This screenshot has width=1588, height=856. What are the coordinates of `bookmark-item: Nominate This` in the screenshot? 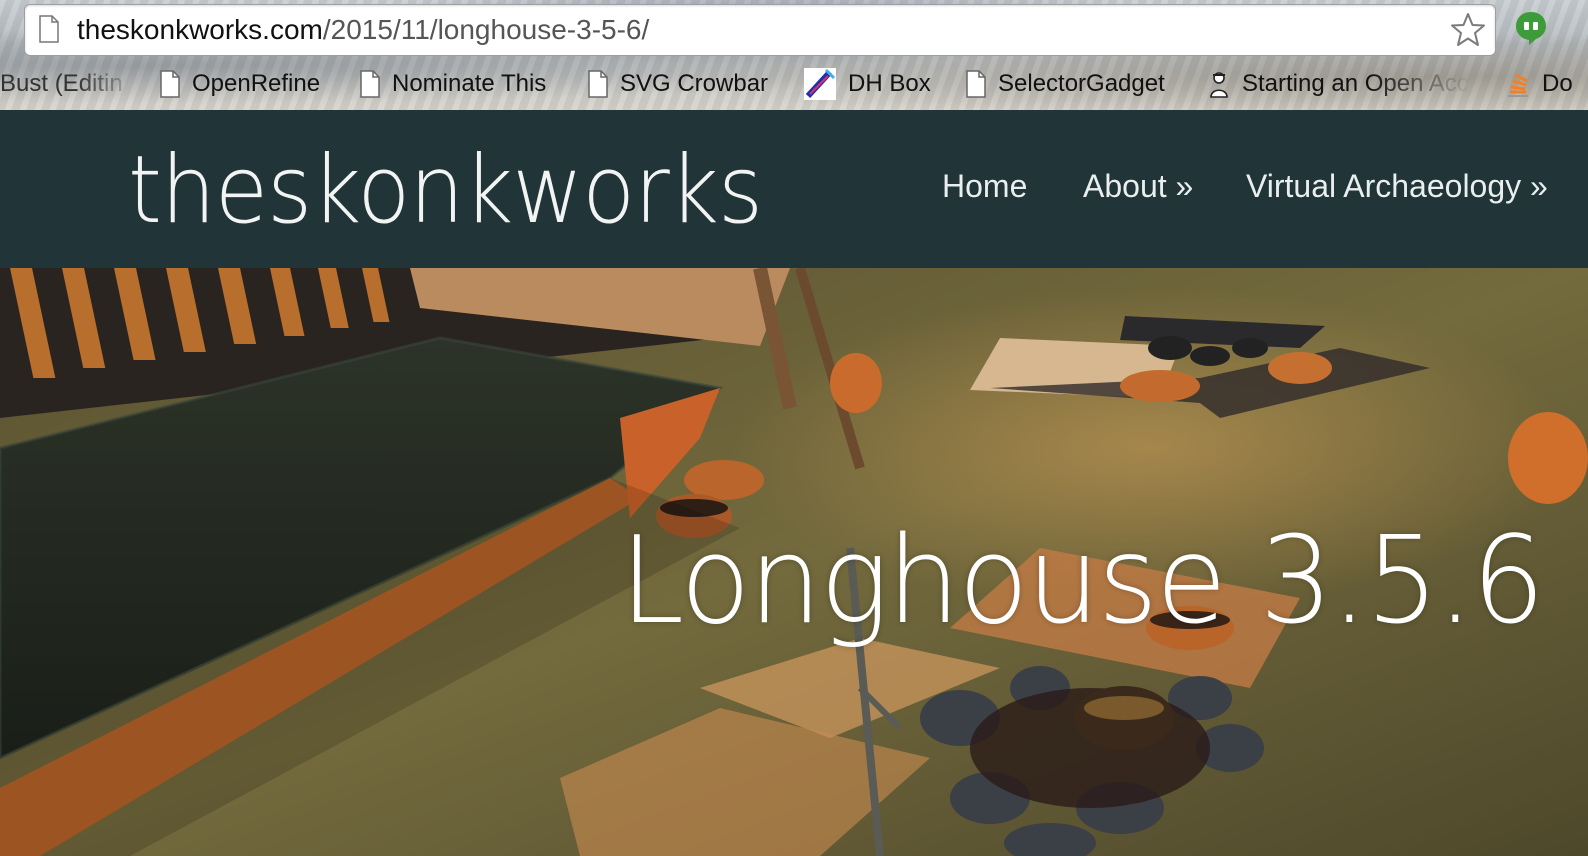 It's located at (453, 84).